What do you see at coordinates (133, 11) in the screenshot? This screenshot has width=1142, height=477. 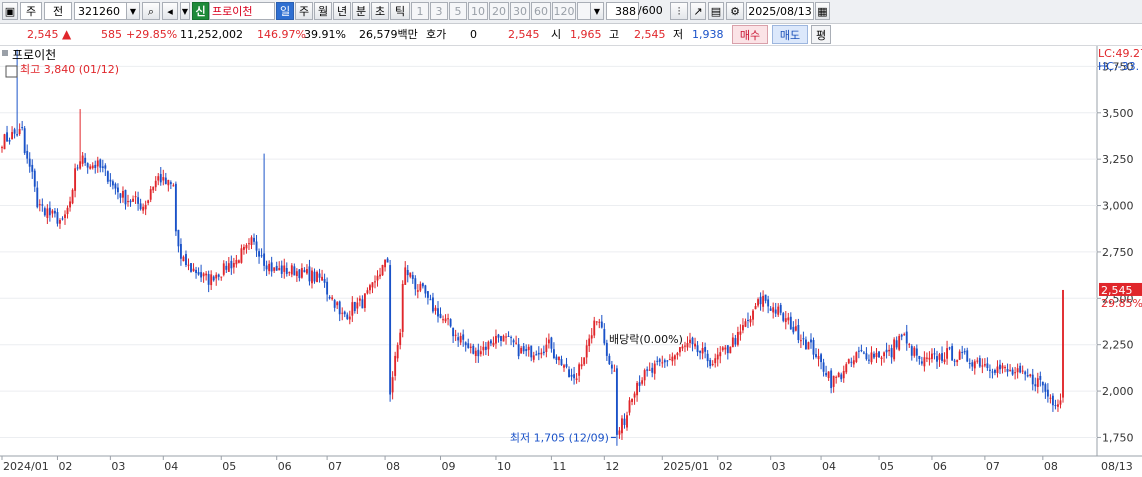 I see `code-dropdown-icon: ▼` at bounding box center [133, 11].